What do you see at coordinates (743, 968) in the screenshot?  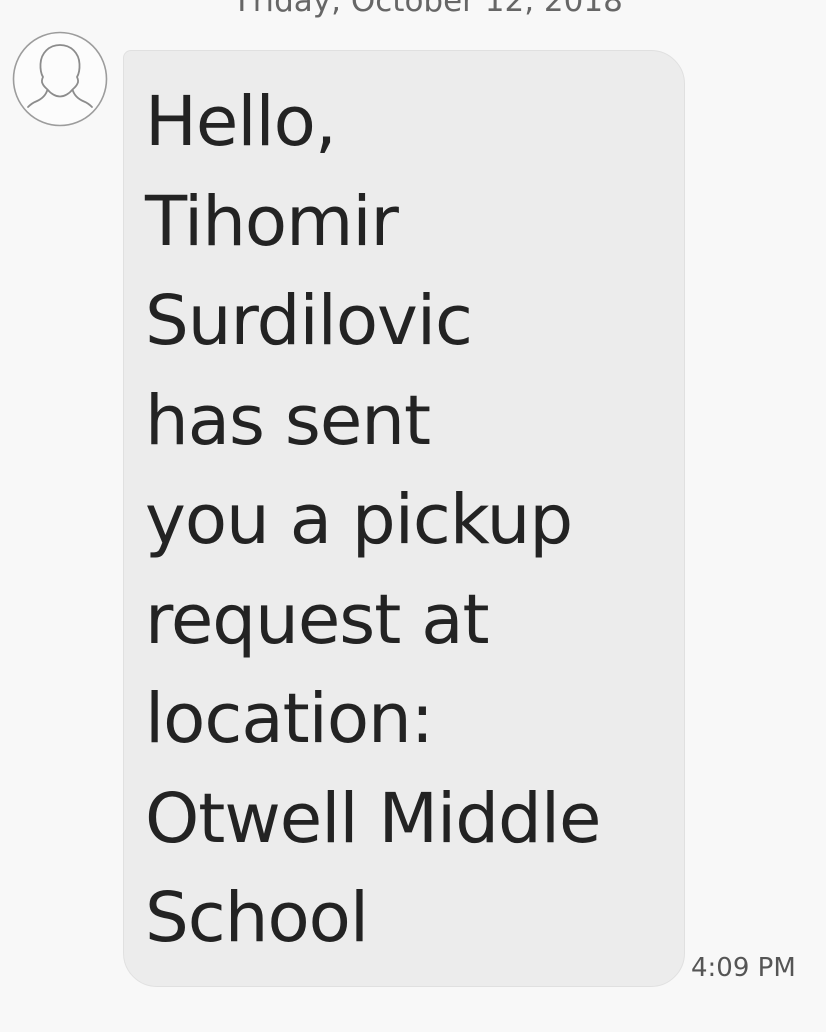 I see `message-timestamp: 4:09 PM` at bounding box center [743, 968].